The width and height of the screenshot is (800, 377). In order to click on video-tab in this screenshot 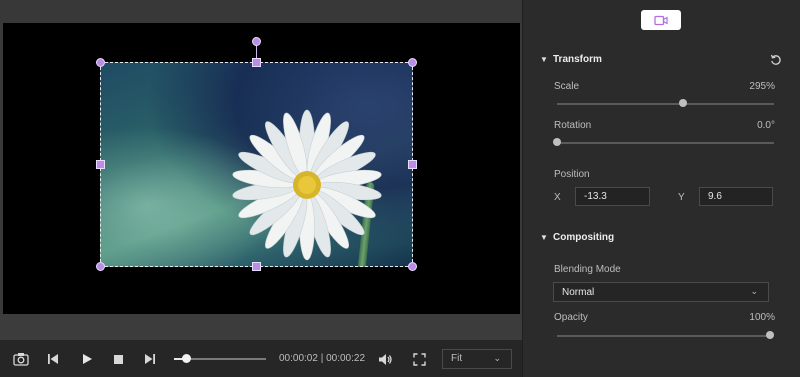, I will do `click(661, 20)`.